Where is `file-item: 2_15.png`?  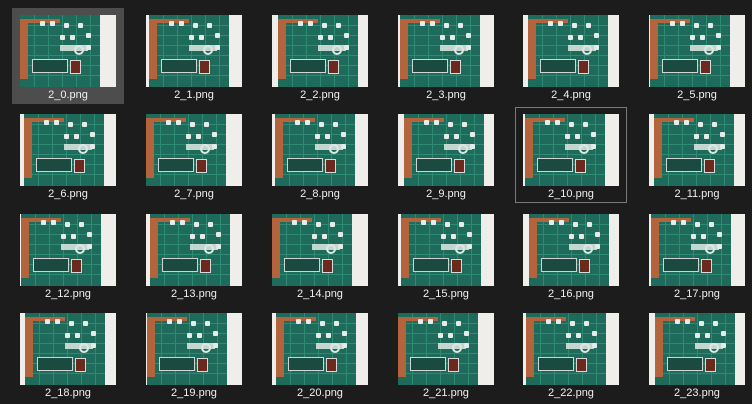 file-item: 2_15.png is located at coordinates (446, 255).